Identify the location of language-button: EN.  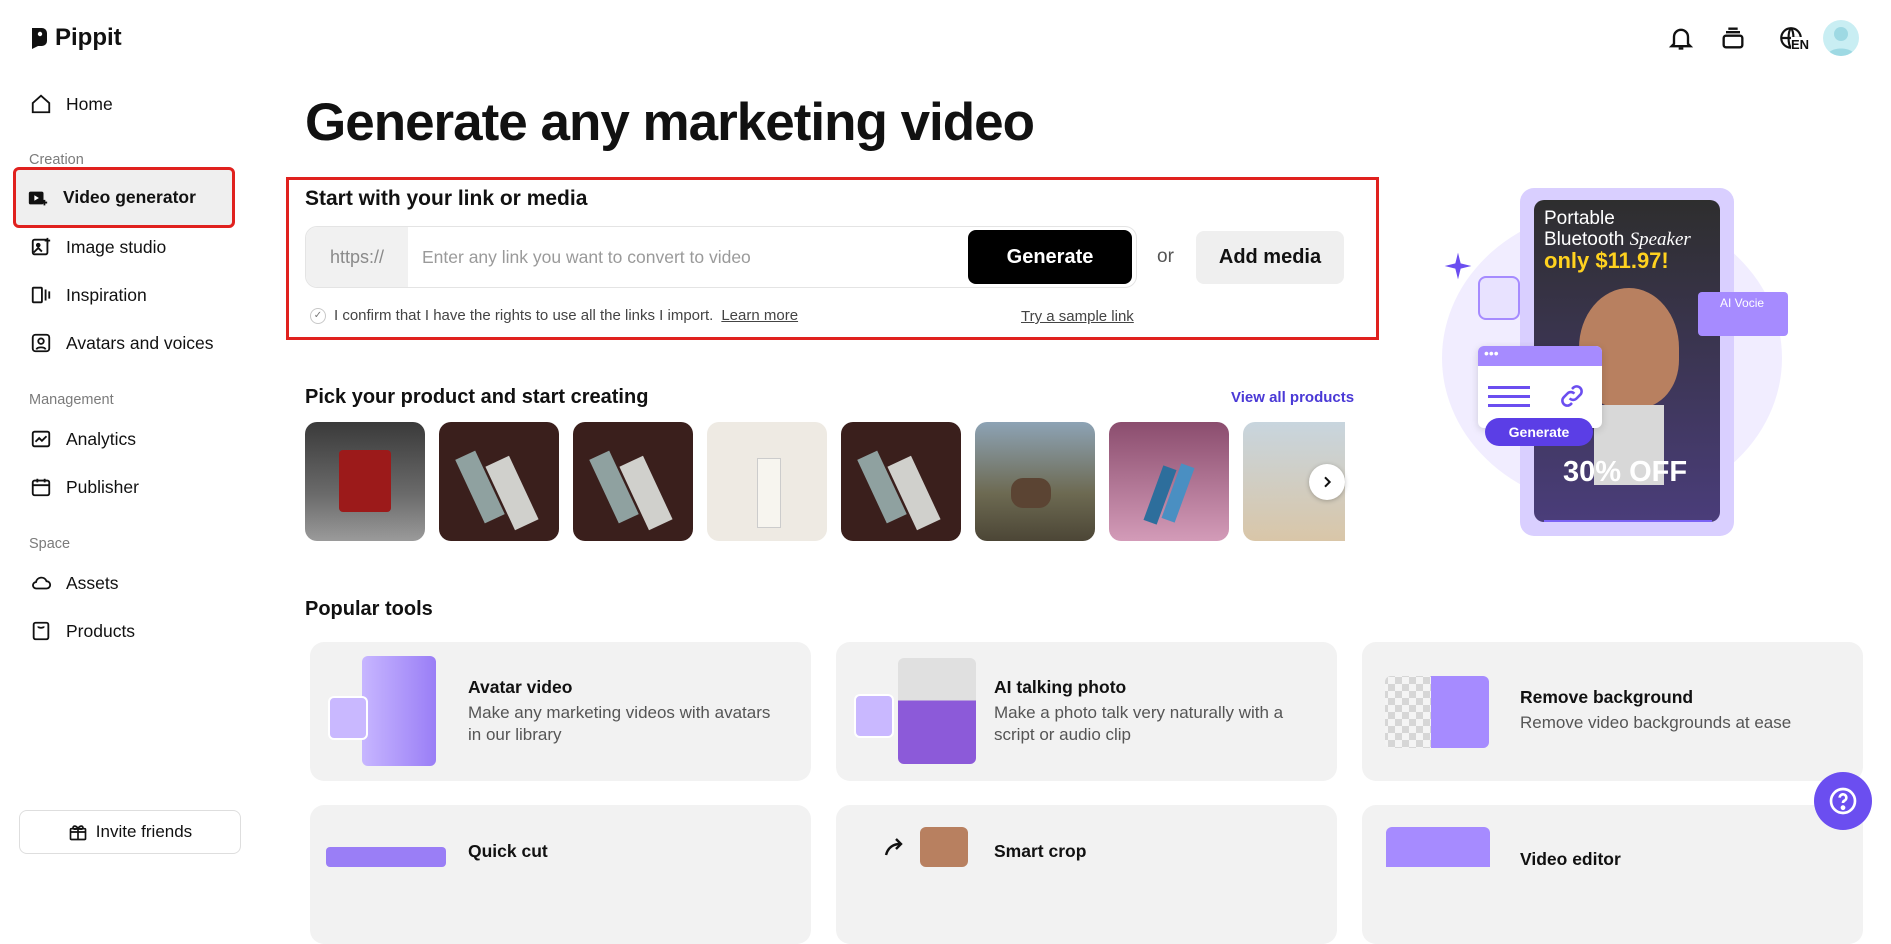
(1791, 38).